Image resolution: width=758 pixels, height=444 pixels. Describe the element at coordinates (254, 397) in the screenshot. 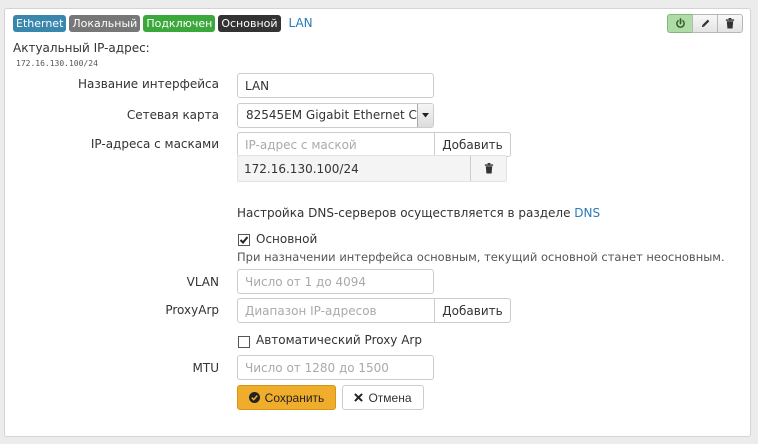

I see `check-circle-icon` at that location.